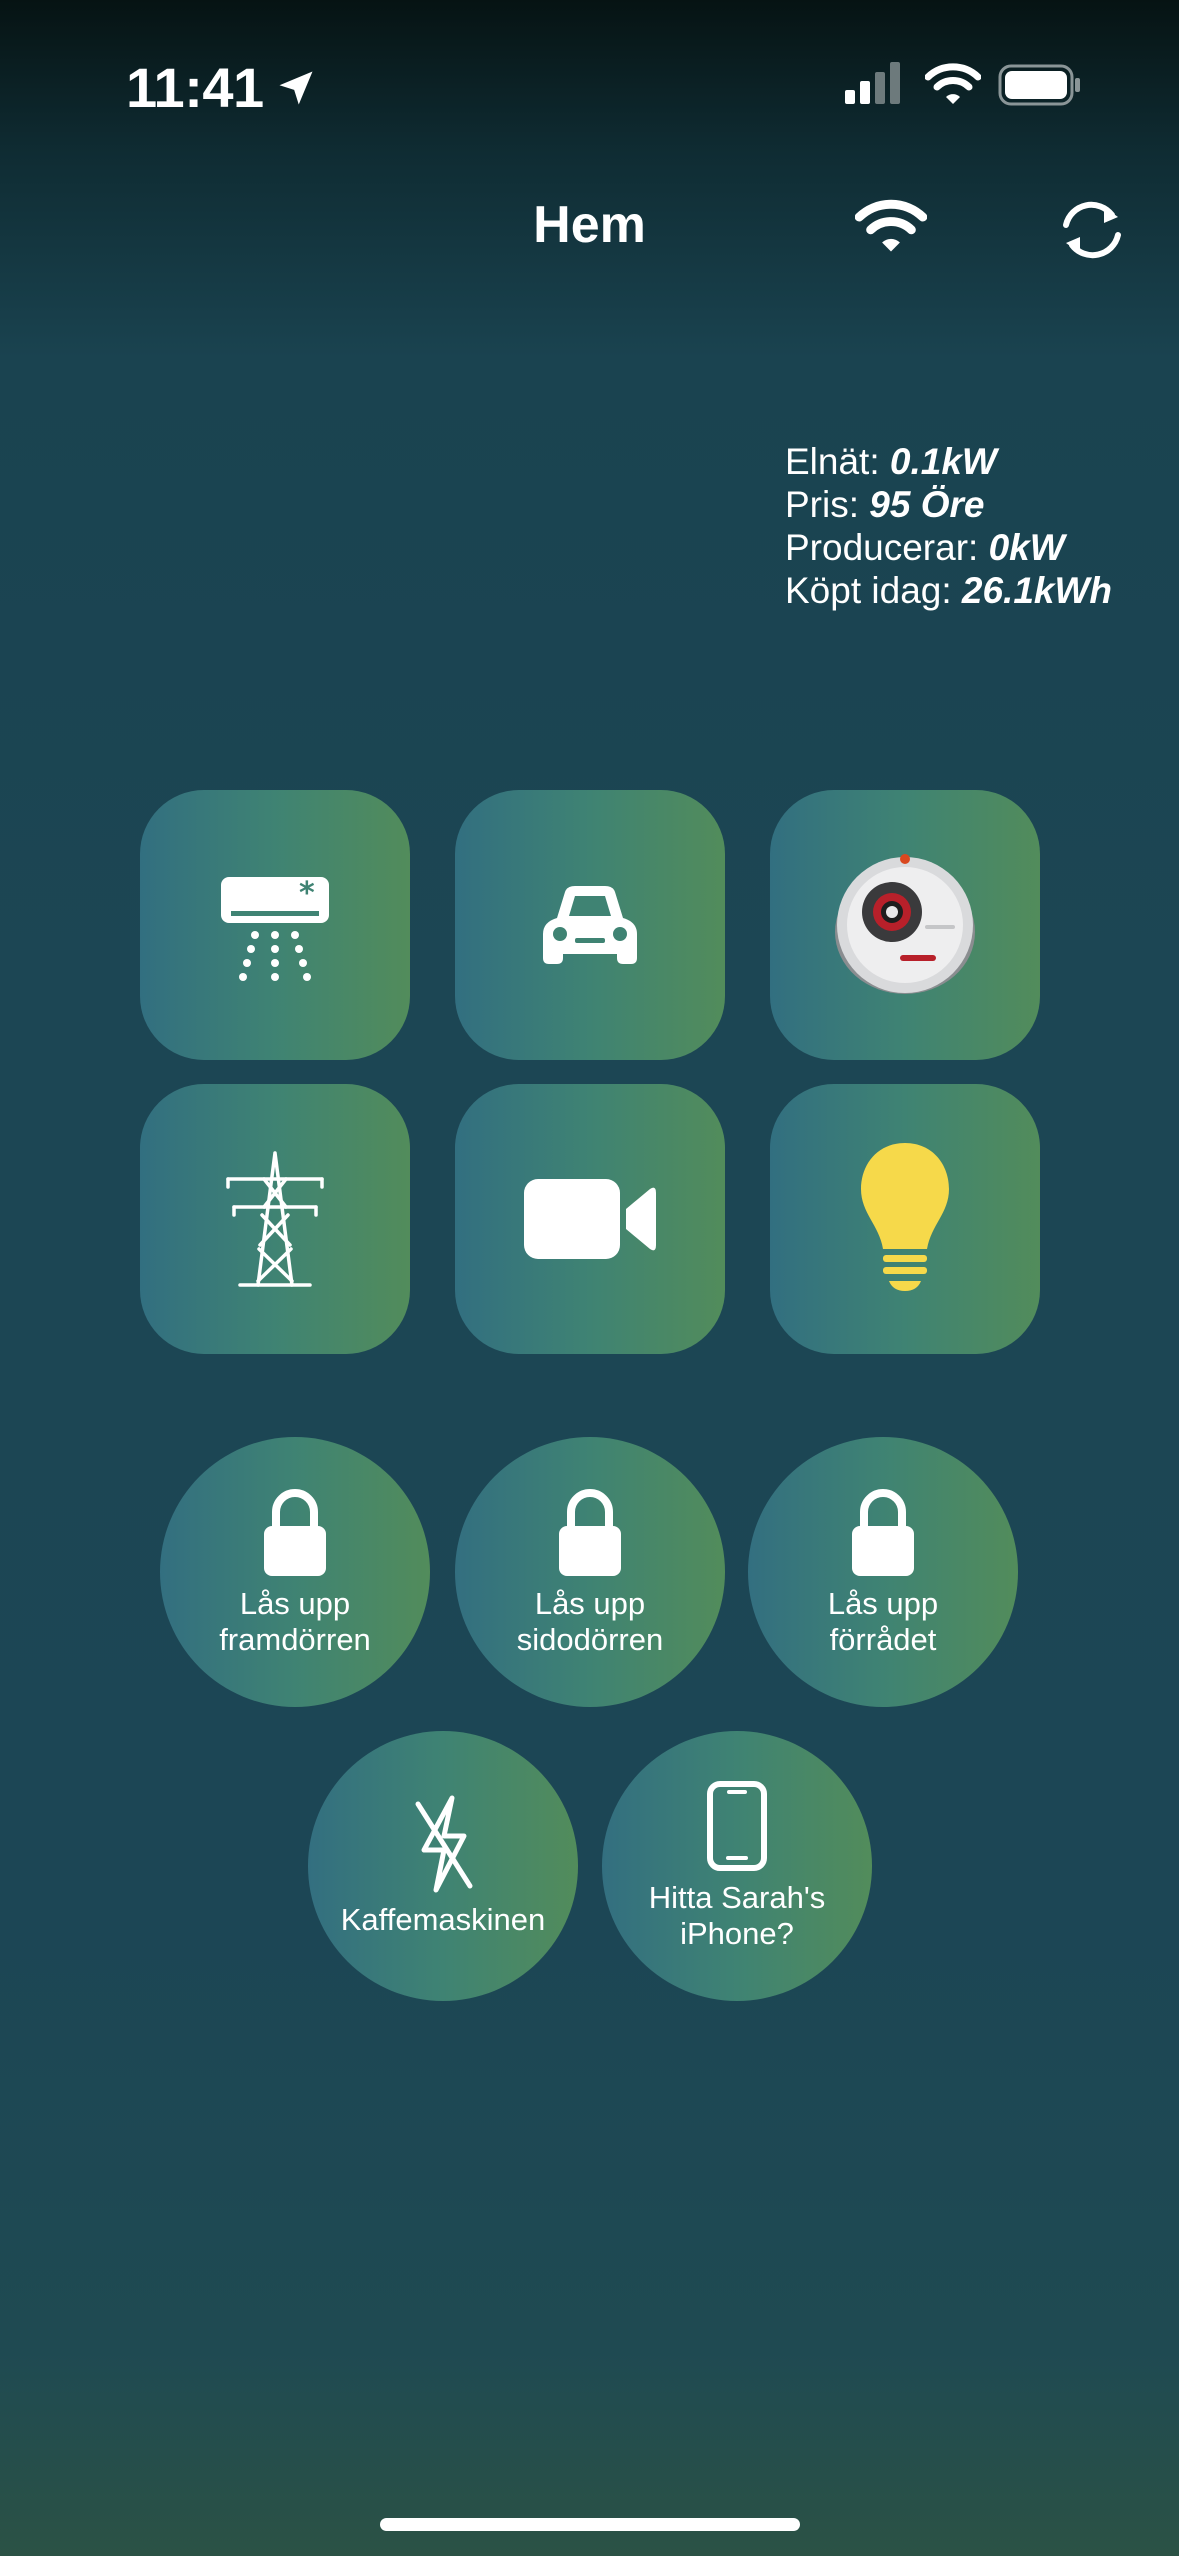 This screenshot has width=1179, height=2556. What do you see at coordinates (737, 1933) in the screenshot?
I see `find-phone-label-2: iPhone?` at bounding box center [737, 1933].